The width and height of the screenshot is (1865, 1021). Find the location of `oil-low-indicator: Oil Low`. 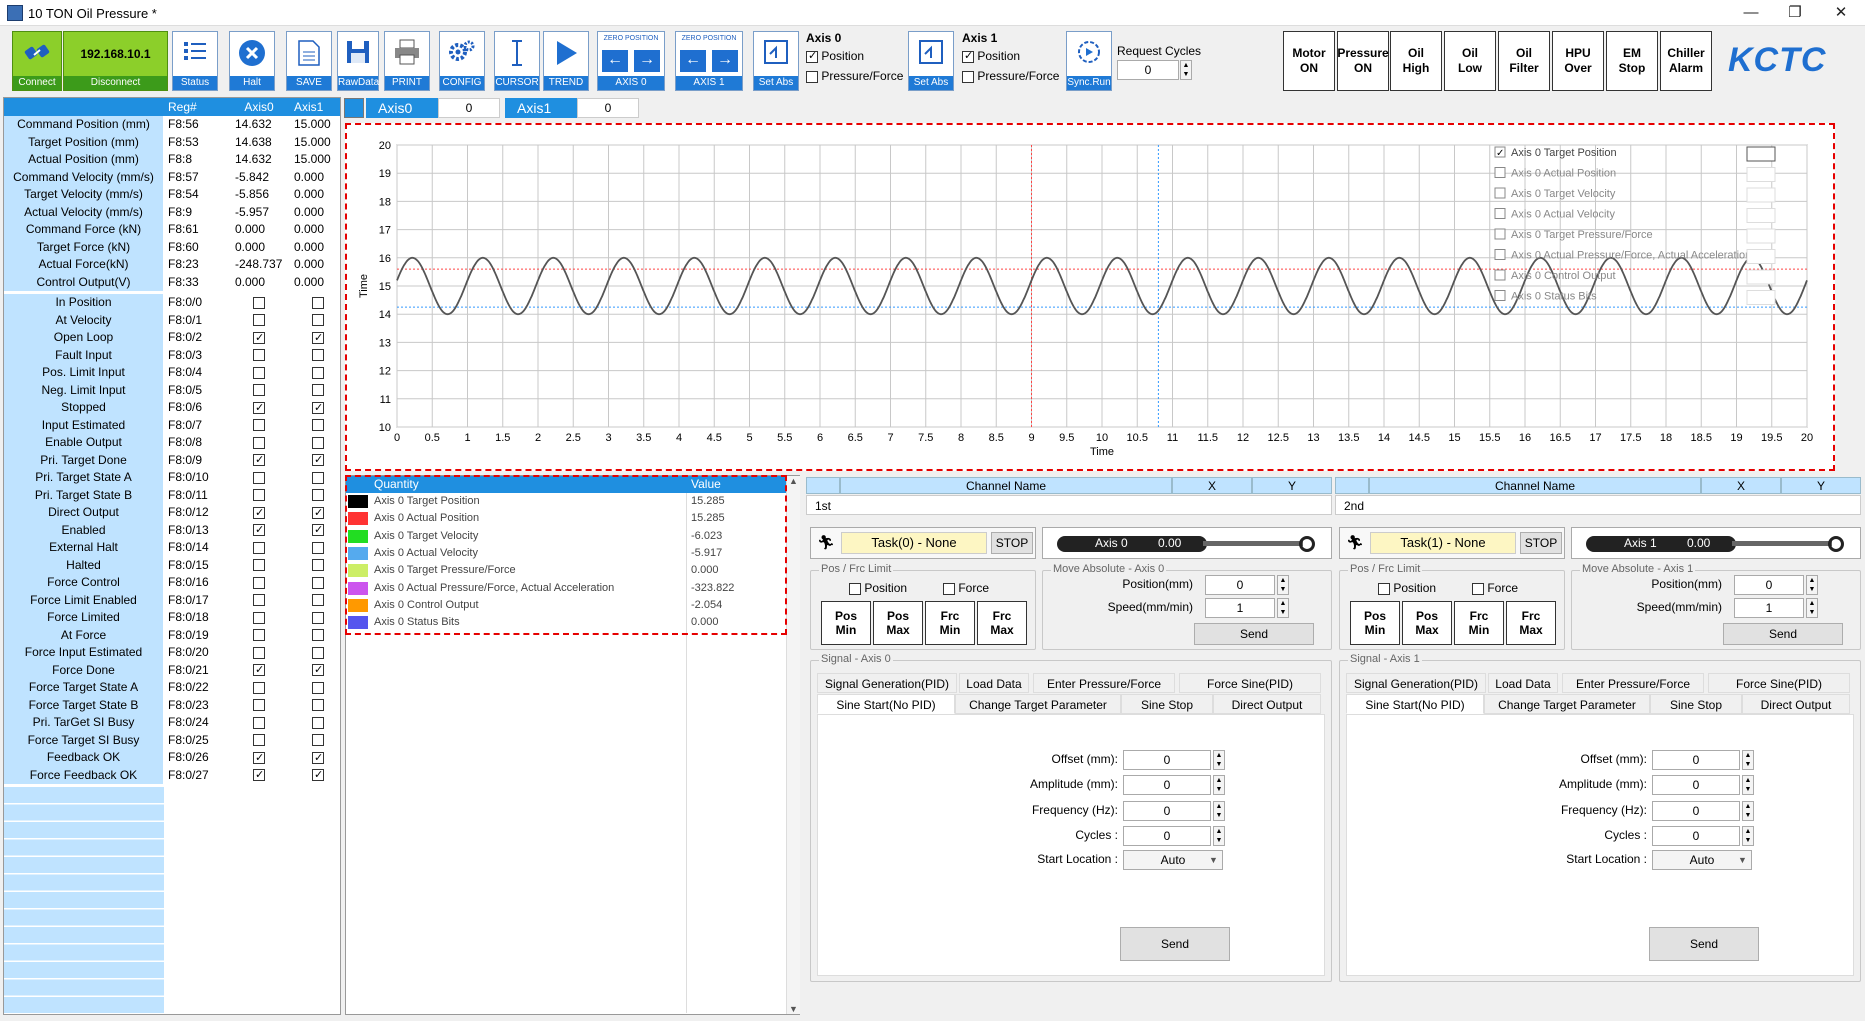

oil-low-indicator: Oil Low is located at coordinates (1470, 61).